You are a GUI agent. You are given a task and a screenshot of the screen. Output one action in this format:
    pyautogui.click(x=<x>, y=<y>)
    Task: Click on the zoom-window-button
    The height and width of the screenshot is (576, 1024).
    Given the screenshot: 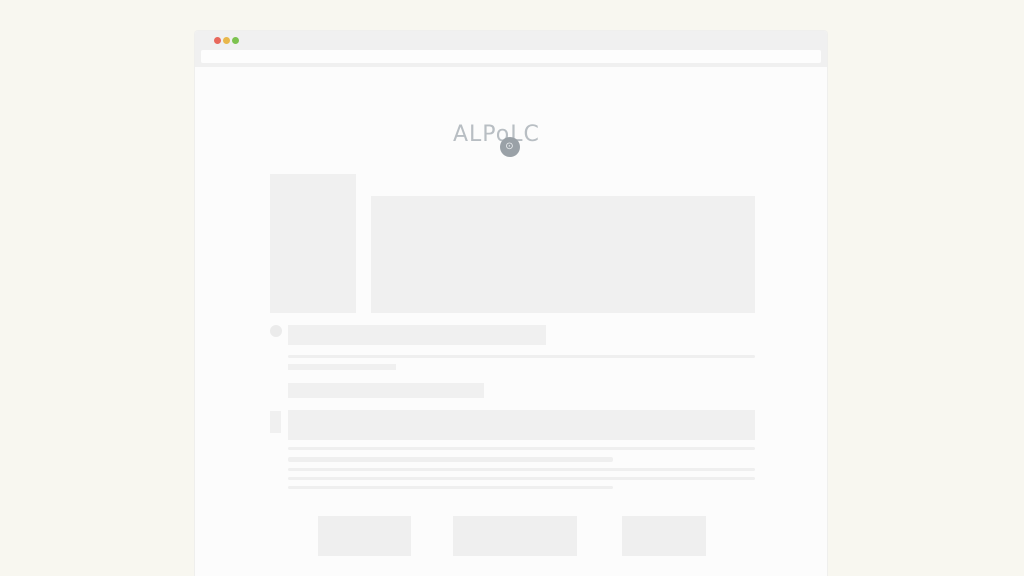 What is the action you would take?
    pyautogui.click(x=235, y=40)
    